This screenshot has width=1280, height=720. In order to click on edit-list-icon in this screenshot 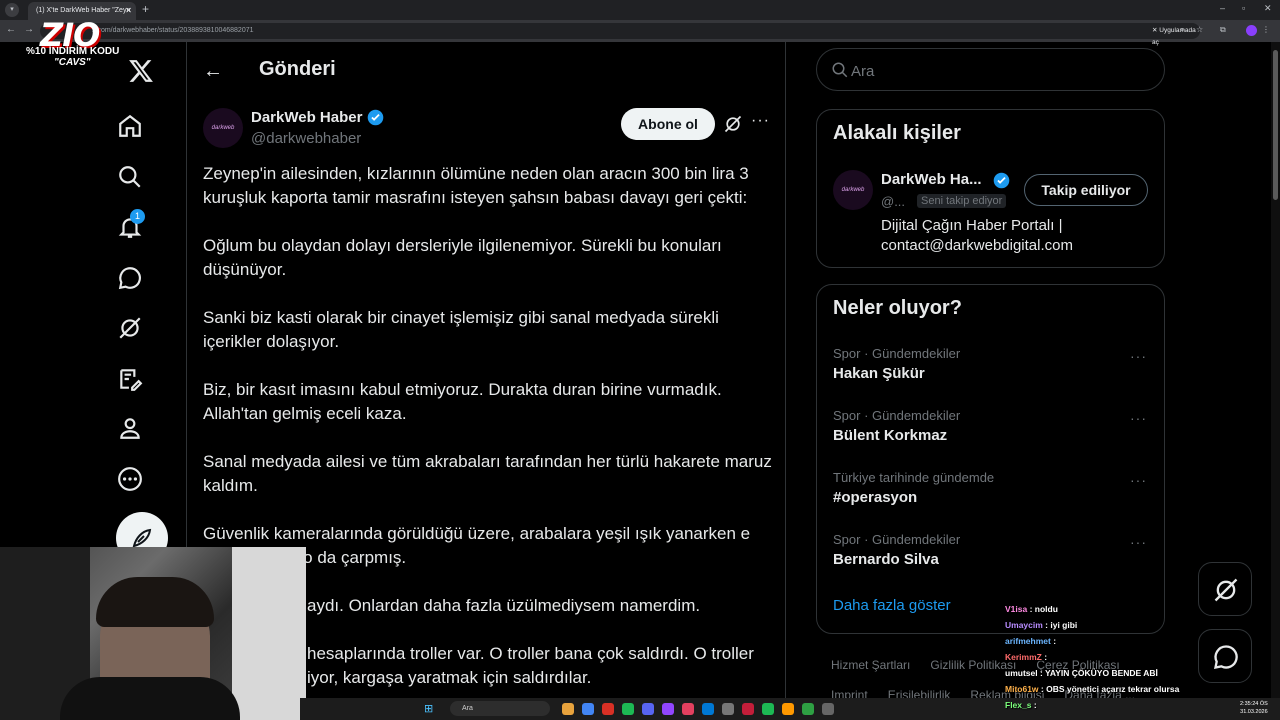, I will do `click(130, 379)`.